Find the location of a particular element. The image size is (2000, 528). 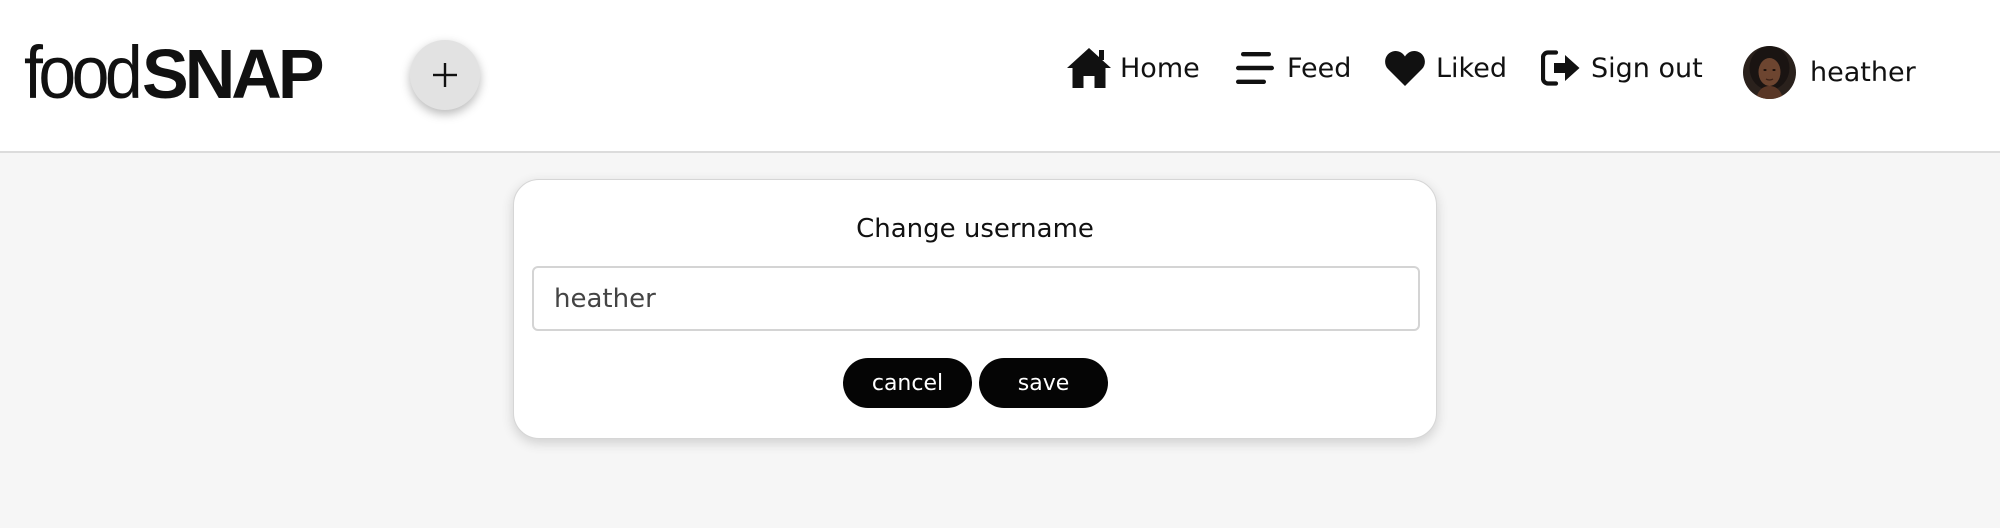

profile-menu: heather is located at coordinates (1829, 72).